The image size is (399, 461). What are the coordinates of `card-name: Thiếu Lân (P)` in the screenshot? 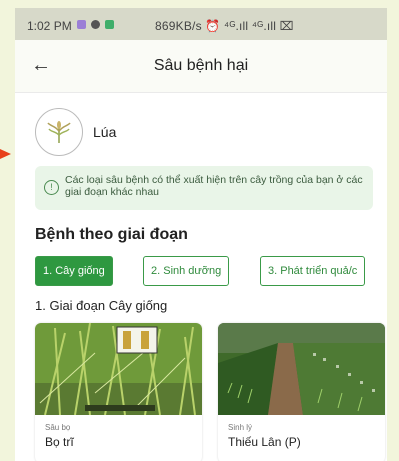 It's located at (264, 442).